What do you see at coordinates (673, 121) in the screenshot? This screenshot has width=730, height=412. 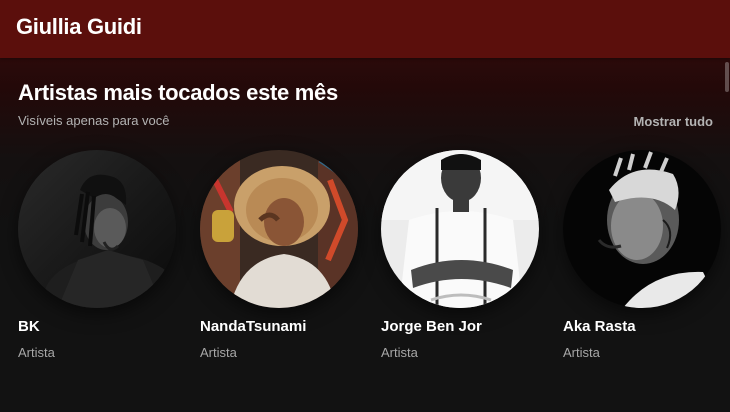 I see `show-all-link: Mostrar tudo` at bounding box center [673, 121].